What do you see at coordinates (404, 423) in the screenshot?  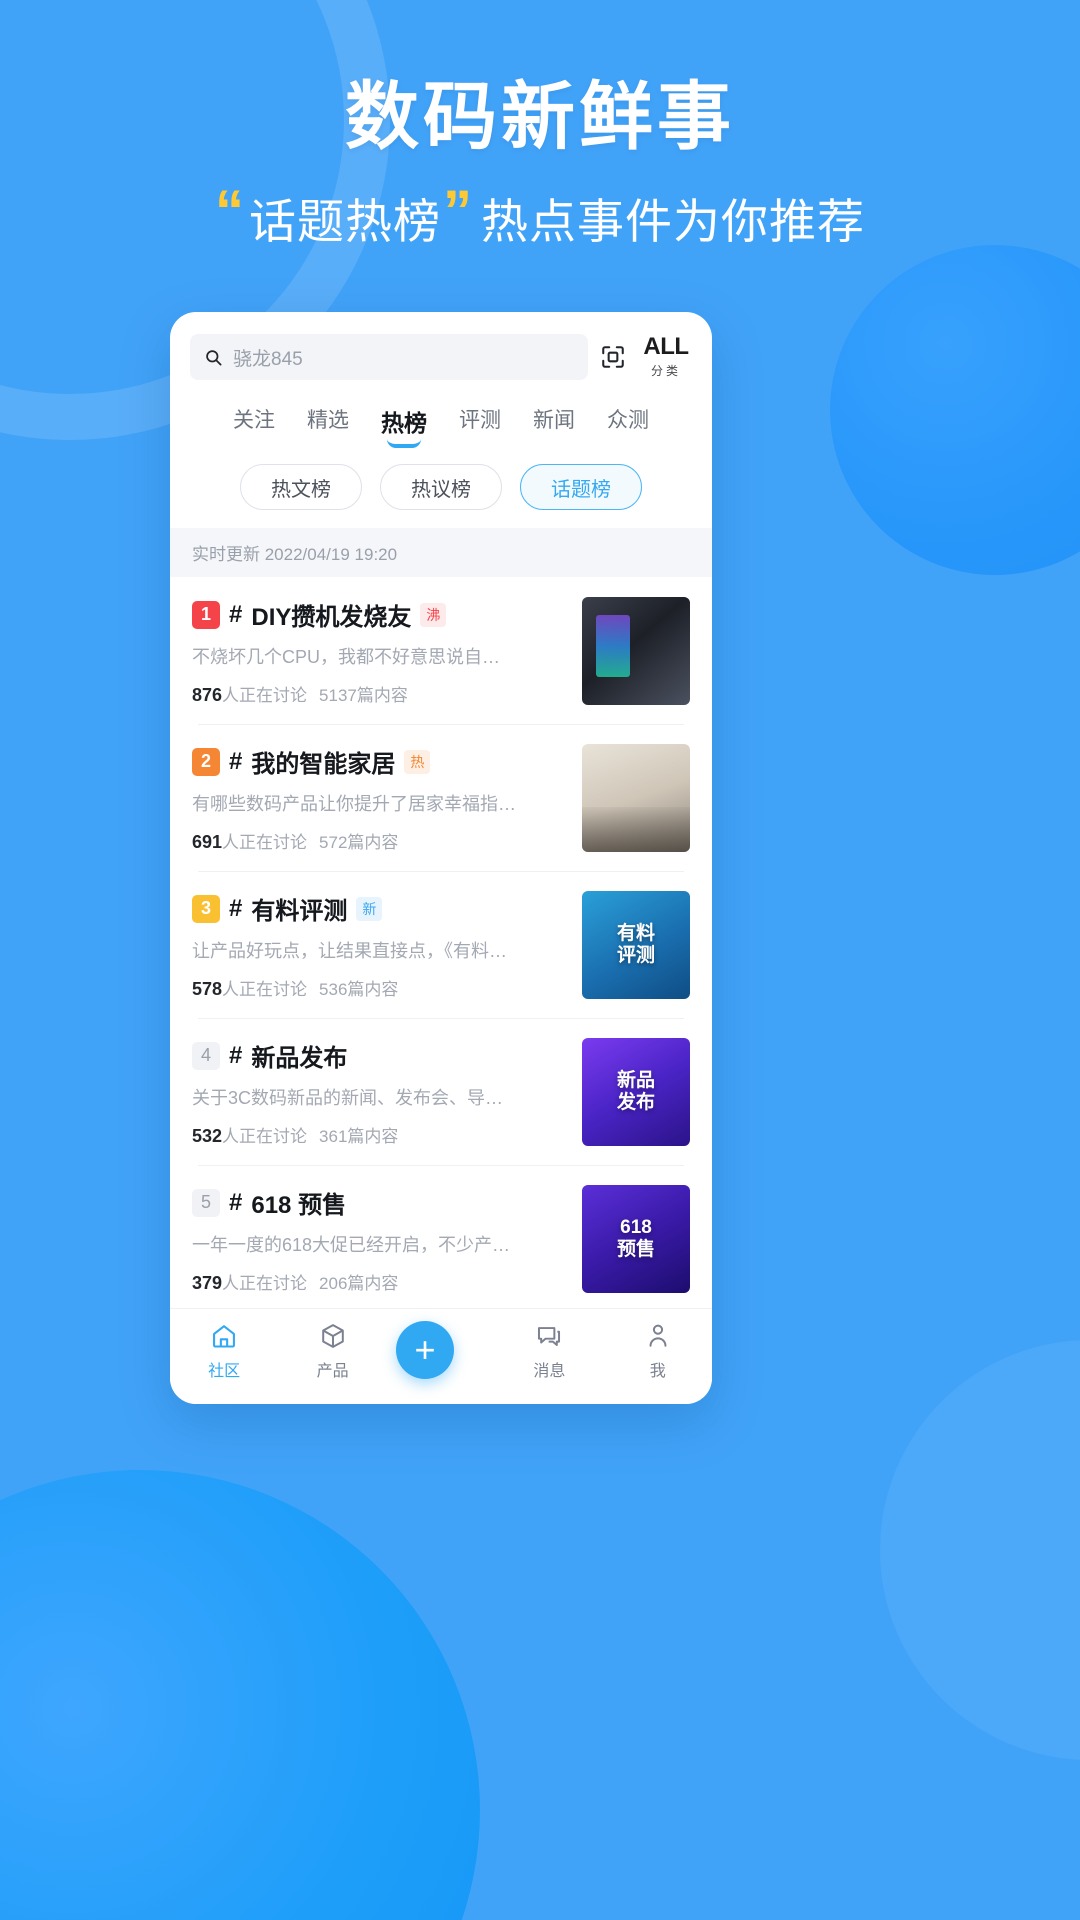 I see `tab-rebang-label: 热榜` at bounding box center [404, 423].